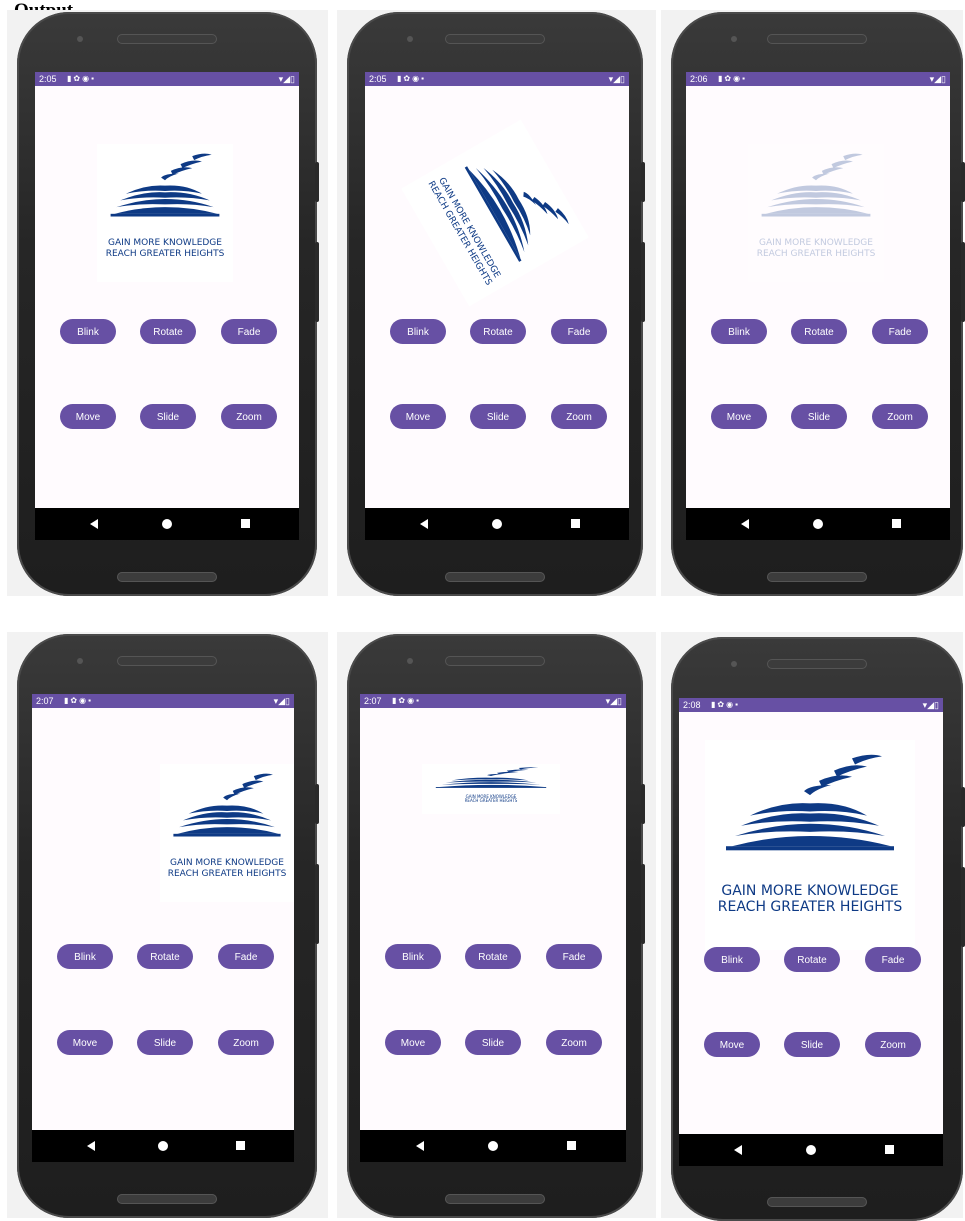 This screenshot has height=1221, width=965. Describe the element at coordinates (167, 39) in the screenshot. I see `earpiece-speaker` at that location.